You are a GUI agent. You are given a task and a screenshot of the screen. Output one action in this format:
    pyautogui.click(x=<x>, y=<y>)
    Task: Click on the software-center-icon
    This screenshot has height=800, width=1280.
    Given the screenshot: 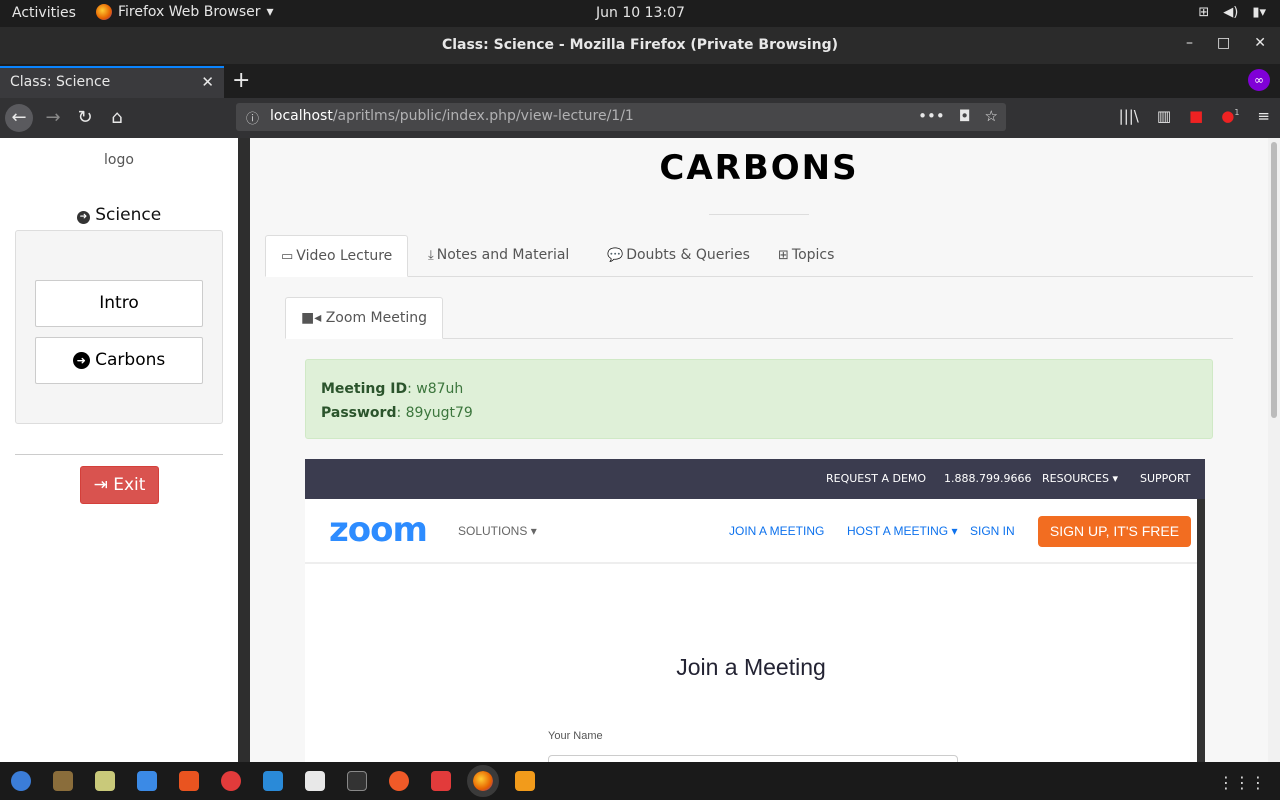 What is the action you would take?
    pyautogui.click(x=189, y=781)
    